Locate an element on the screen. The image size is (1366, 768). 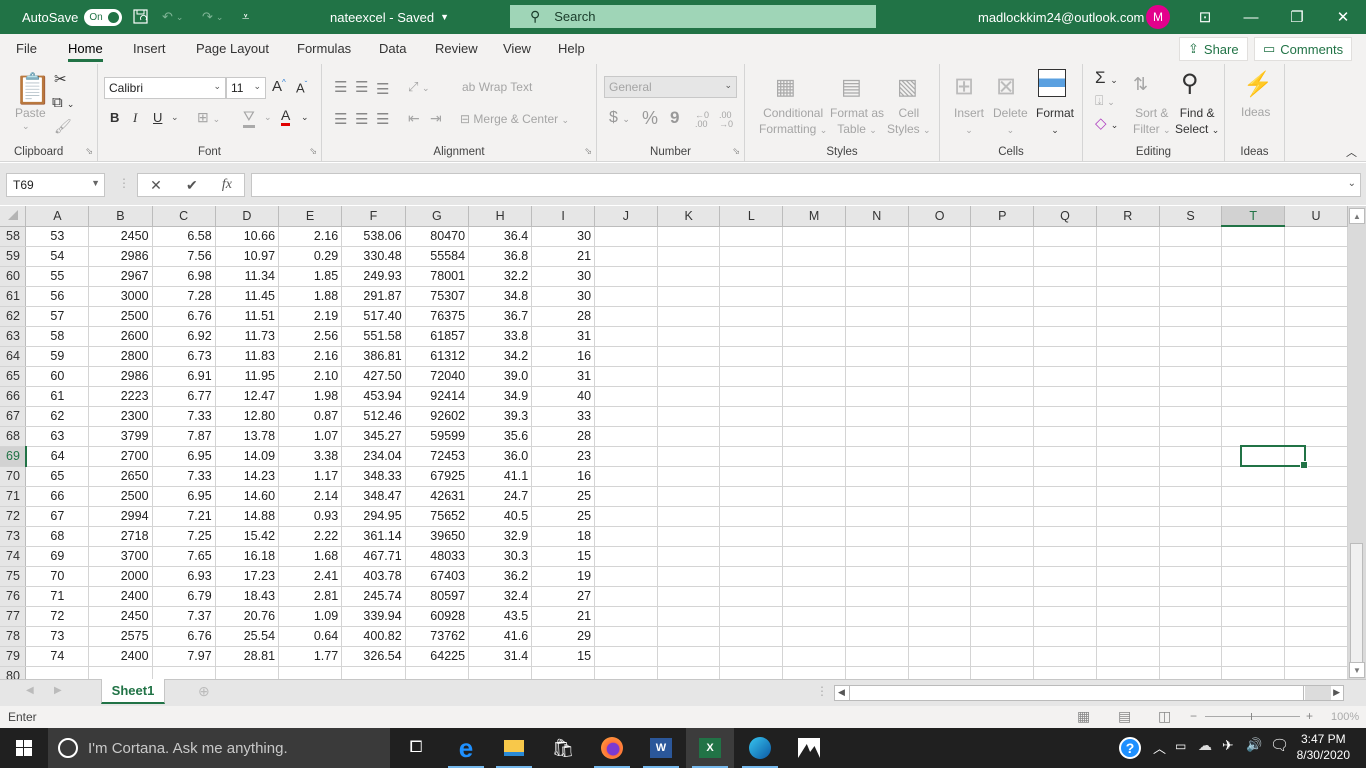
ideas-button: Ideas is located at coordinates (1255, 112).